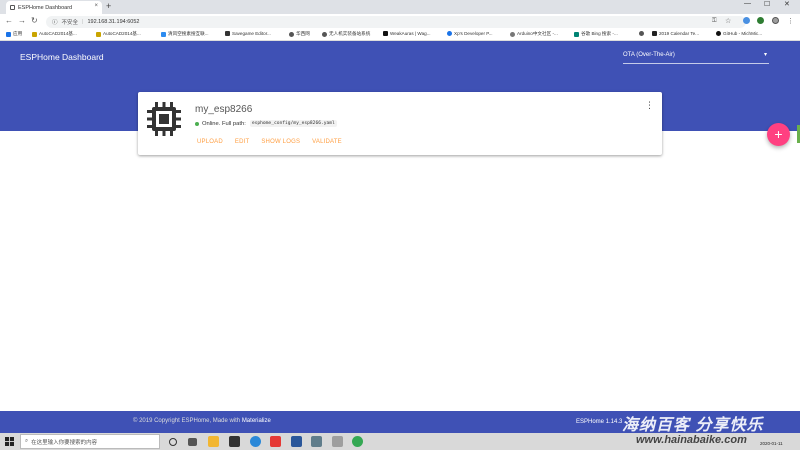 This screenshot has width=800, height=450. I want to click on show-logs-button: SHOW LOGS, so click(280, 142).